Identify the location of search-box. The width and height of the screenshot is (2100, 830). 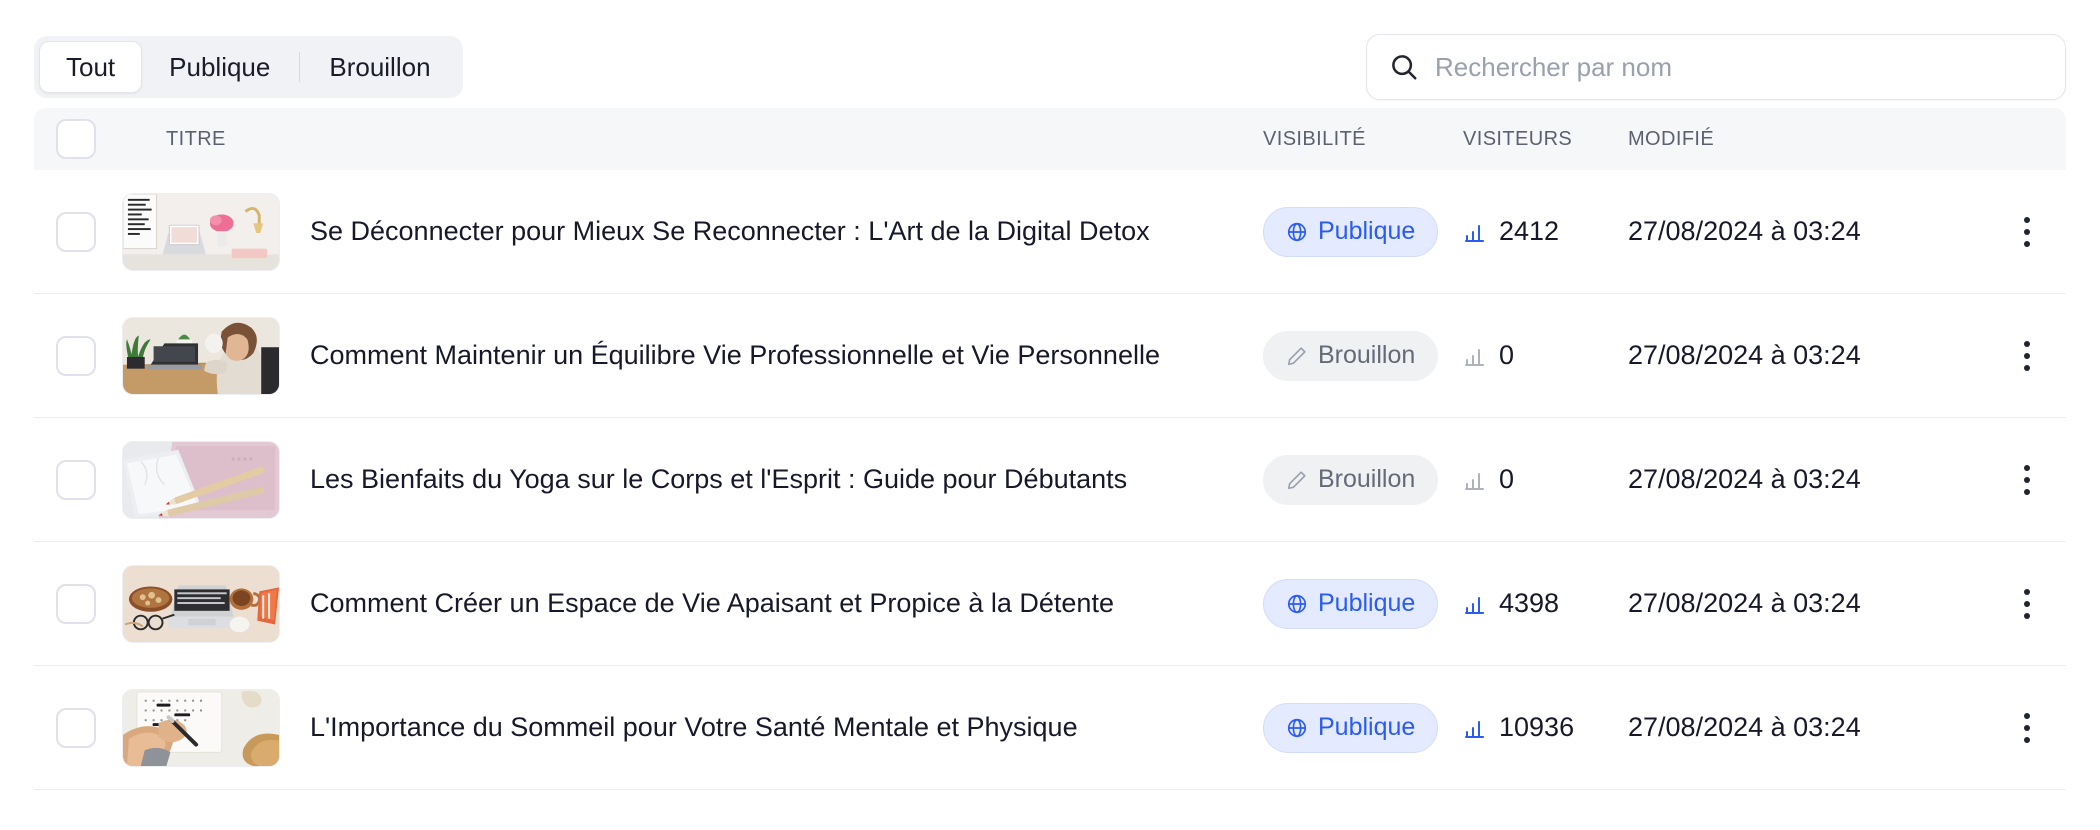
(1716, 67).